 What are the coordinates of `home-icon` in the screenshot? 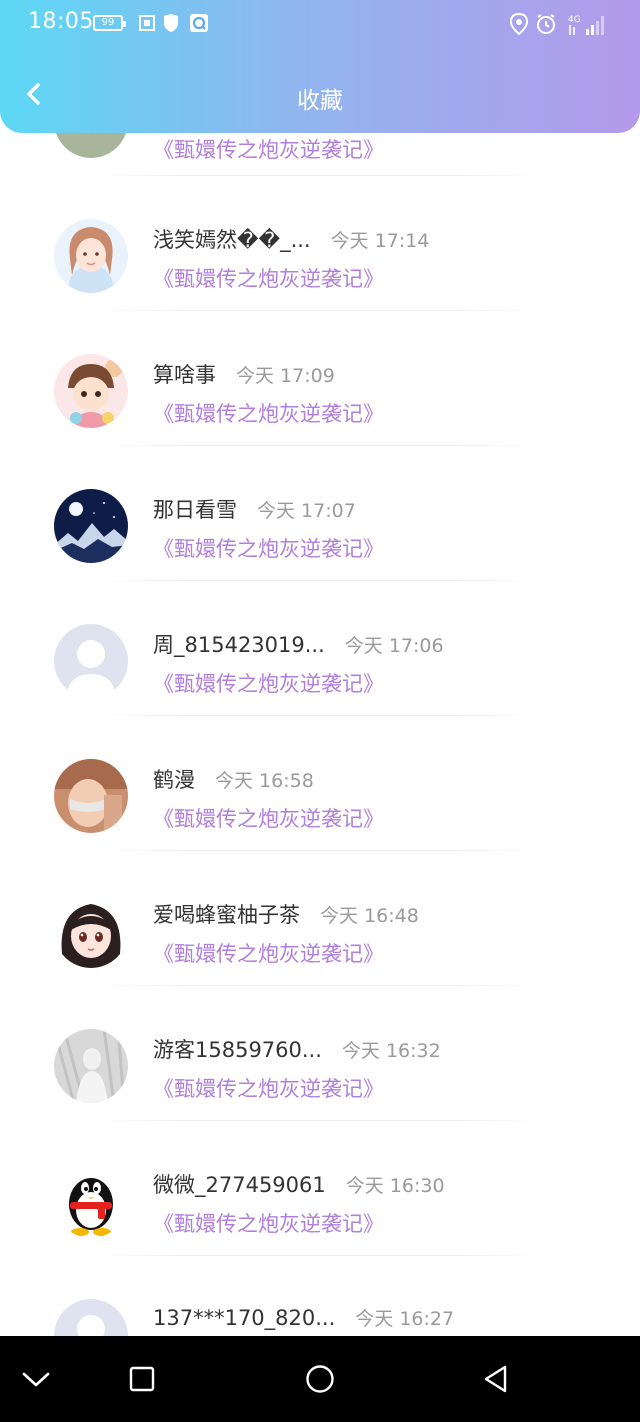 It's located at (320, 1379).